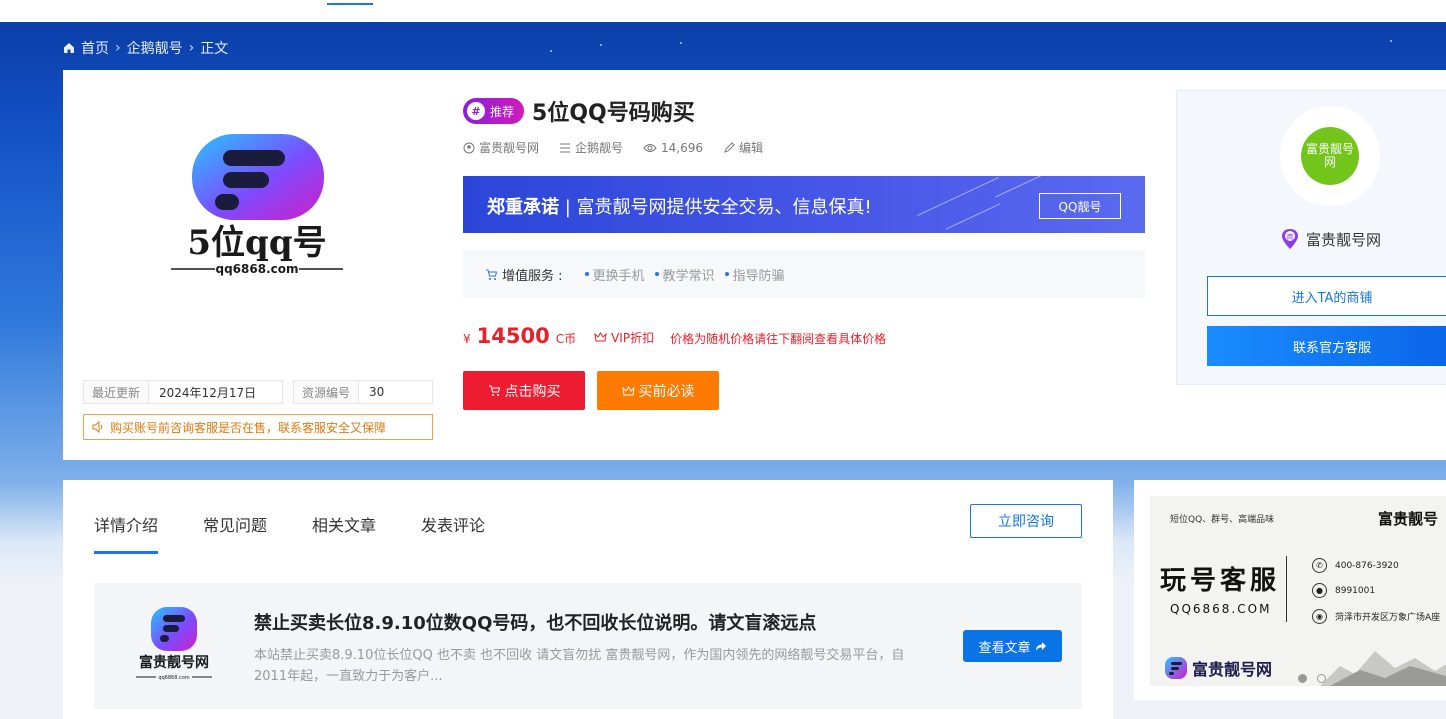 The height and width of the screenshot is (719, 1446). What do you see at coordinates (679, 207) in the screenshot?
I see `banner-text: 郑重承诺 | 富贵靓号网提供安全交易、信息保真!` at bounding box center [679, 207].